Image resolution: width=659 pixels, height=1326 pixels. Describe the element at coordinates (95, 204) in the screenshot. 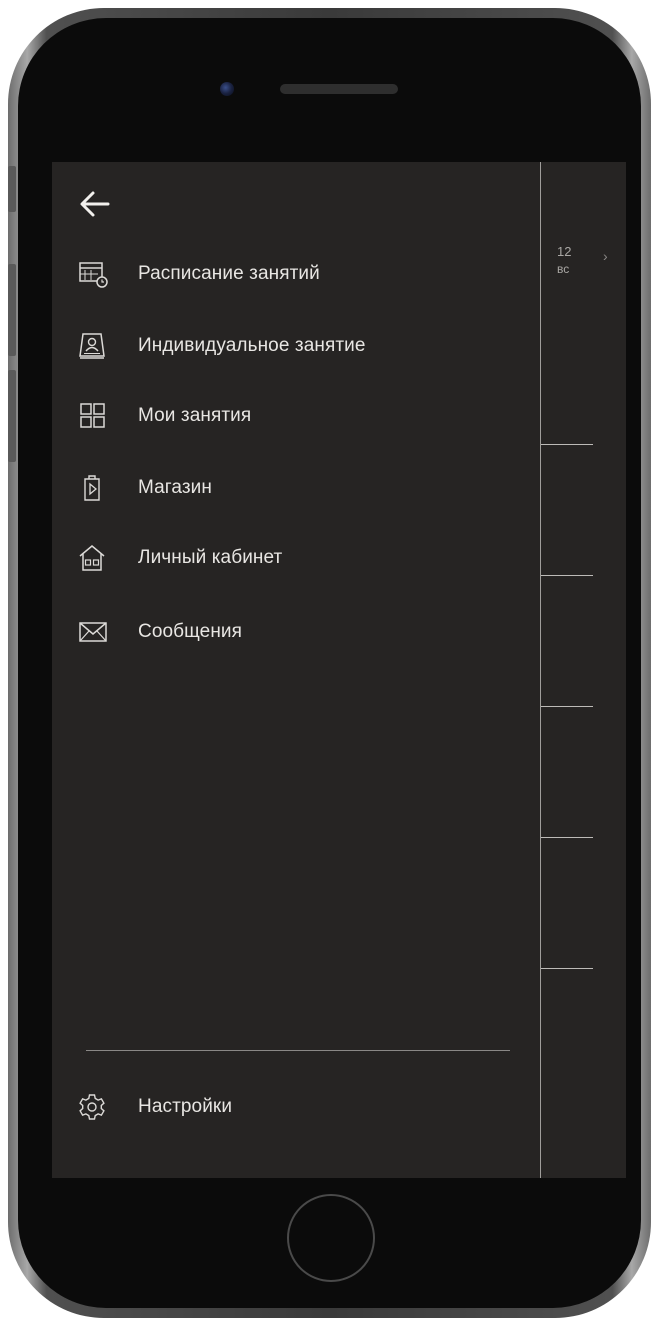

I see `back-arrow-icon` at that location.